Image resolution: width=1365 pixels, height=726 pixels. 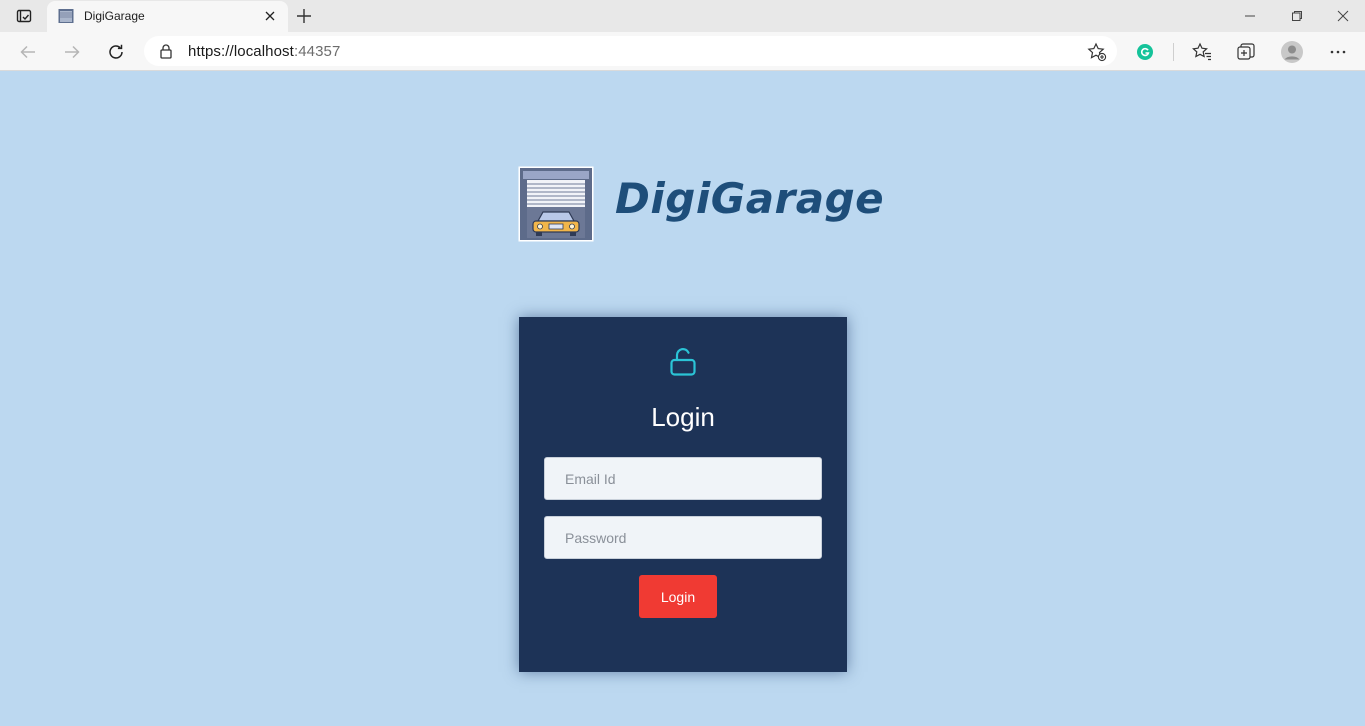 What do you see at coordinates (683, 417) in the screenshot?
I see `login-title: Login` at bounding box center [683, 417].